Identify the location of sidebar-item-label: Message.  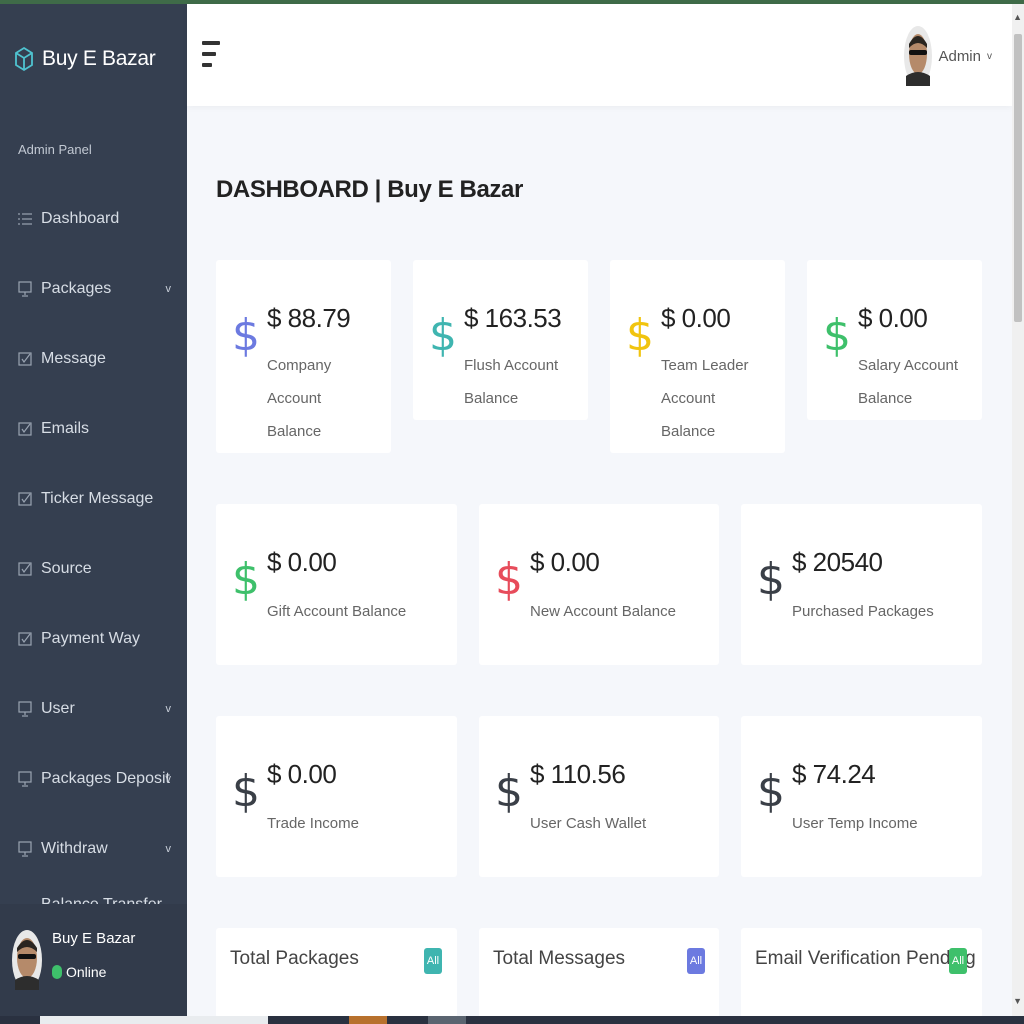
(73, 358).